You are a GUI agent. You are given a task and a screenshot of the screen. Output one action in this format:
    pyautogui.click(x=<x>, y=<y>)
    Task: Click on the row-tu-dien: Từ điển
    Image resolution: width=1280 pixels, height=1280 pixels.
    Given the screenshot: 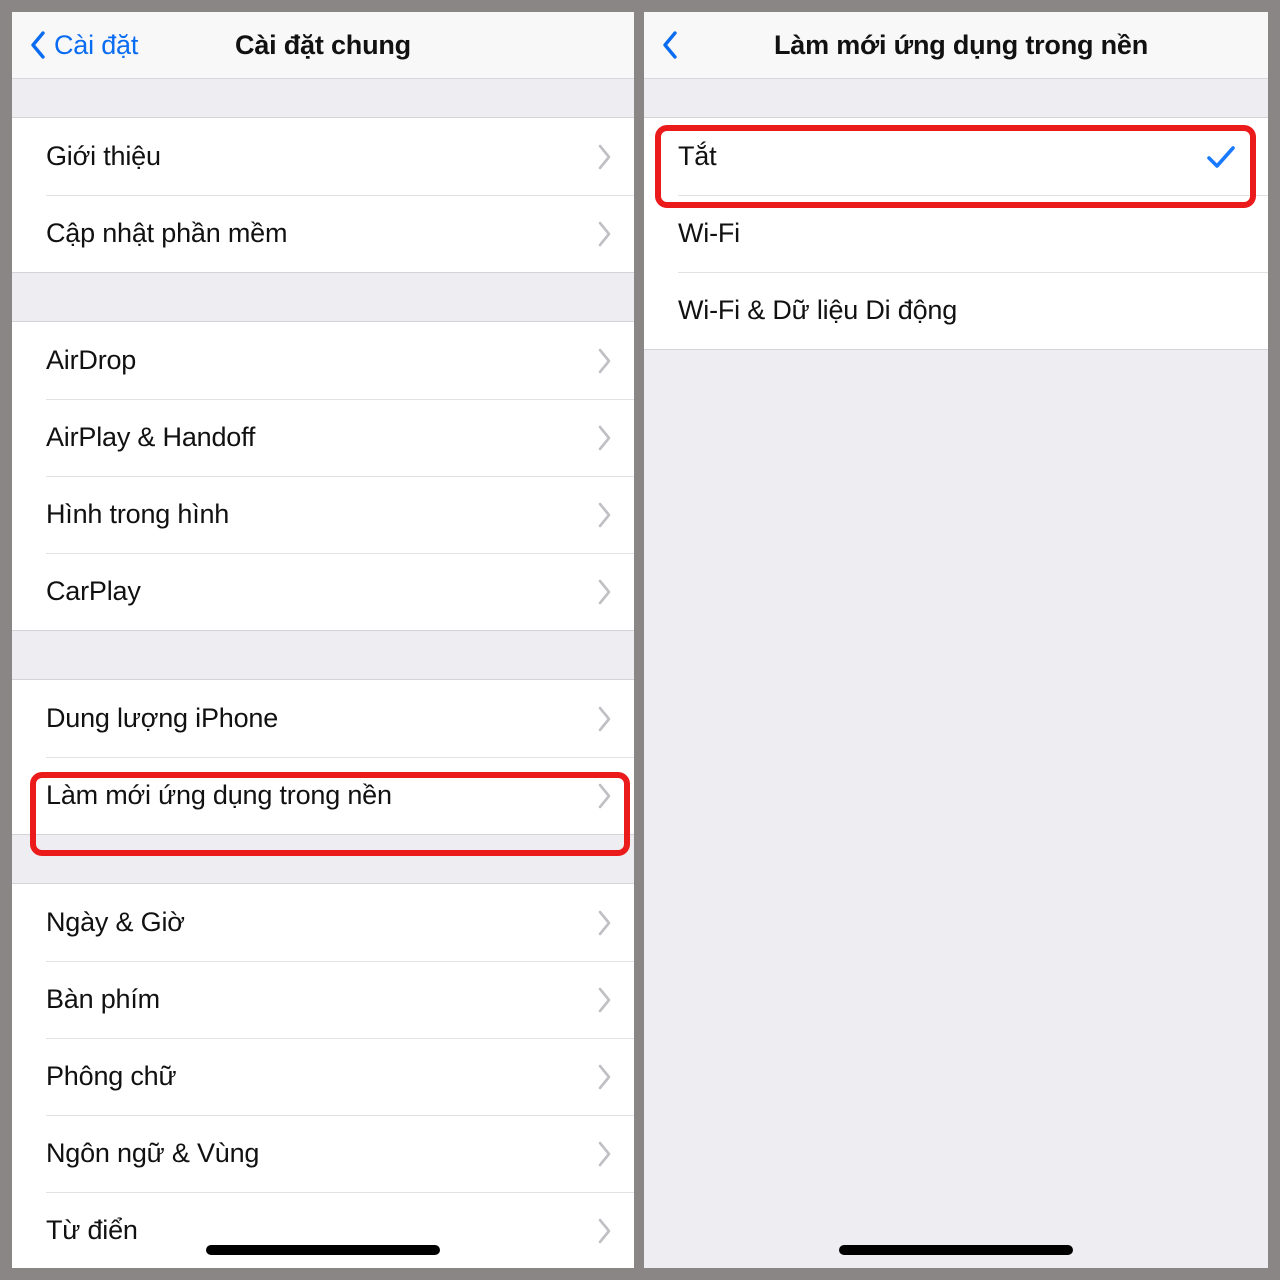 What is the action you would take?
    pyautogui.click(x=323, y=1230)
    